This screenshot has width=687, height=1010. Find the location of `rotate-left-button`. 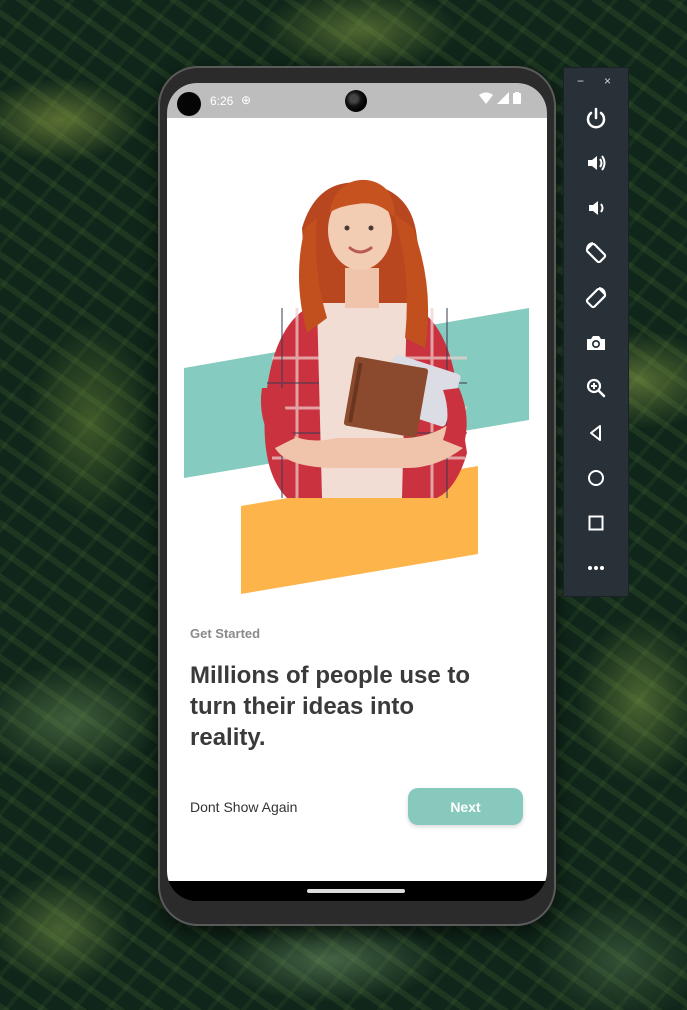

rotate-left-button is located at coordinates (596, 253).